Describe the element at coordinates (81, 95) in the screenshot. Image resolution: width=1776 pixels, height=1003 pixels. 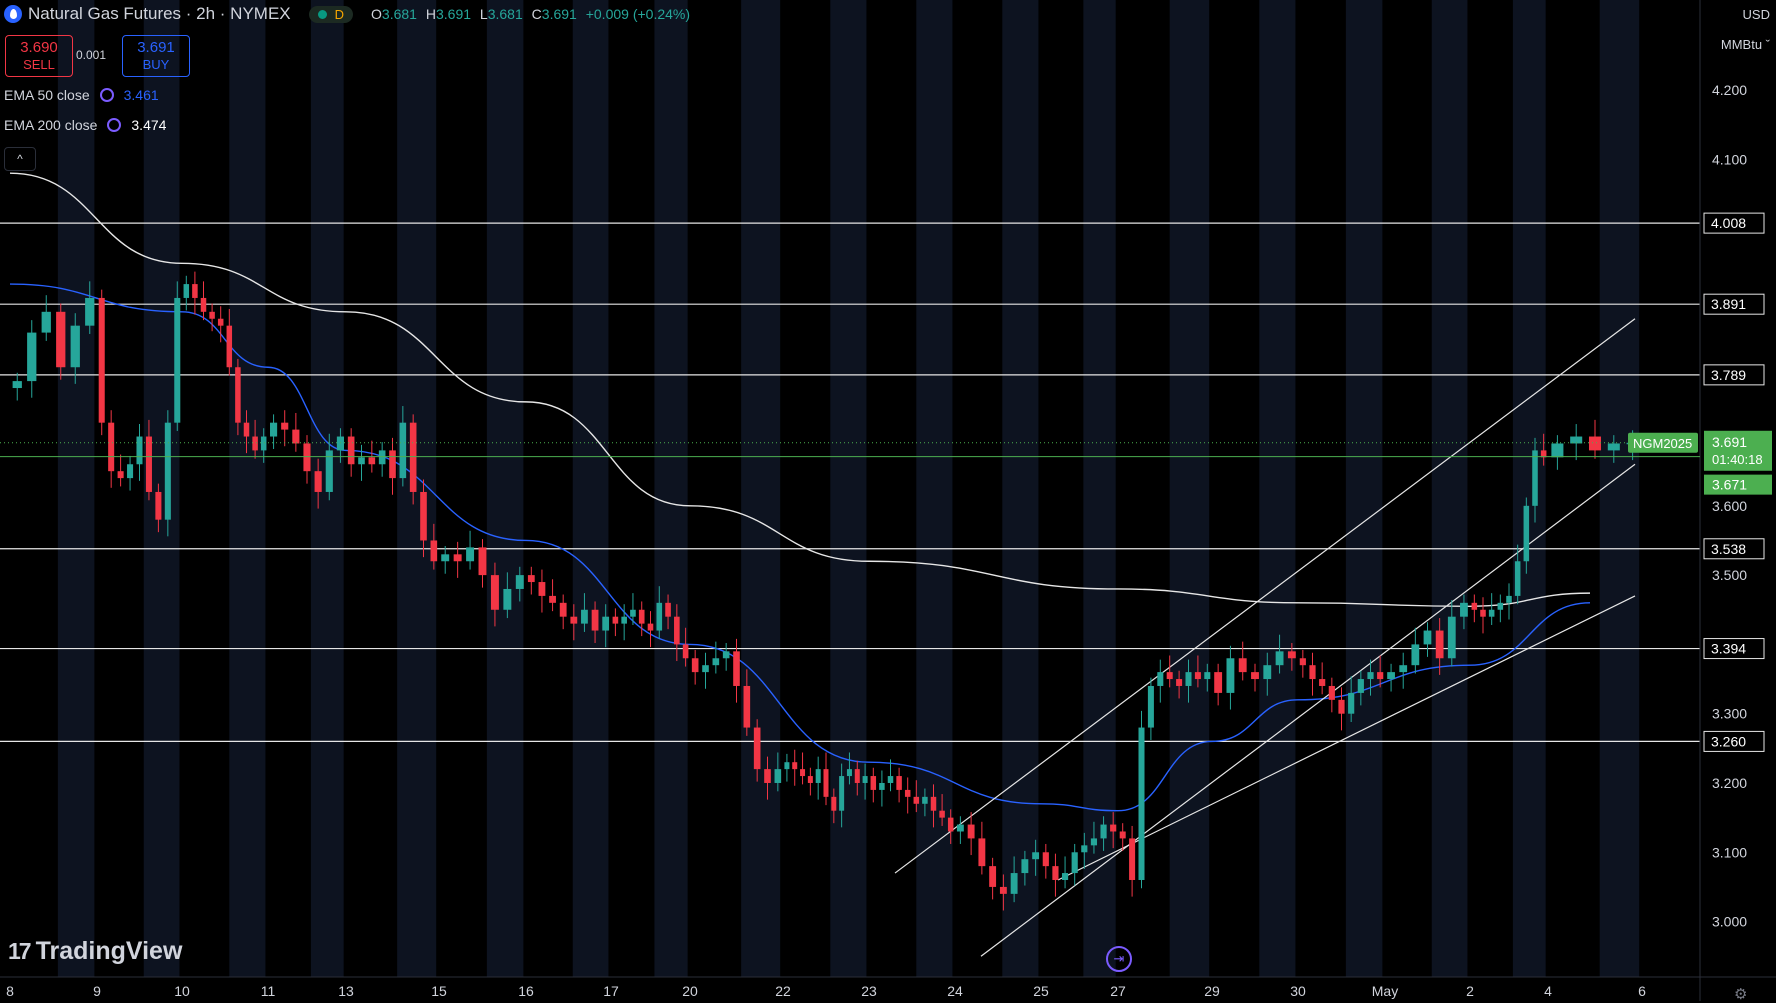
I see `indicator-ema50: EMA 50 close 3.461` at that location.